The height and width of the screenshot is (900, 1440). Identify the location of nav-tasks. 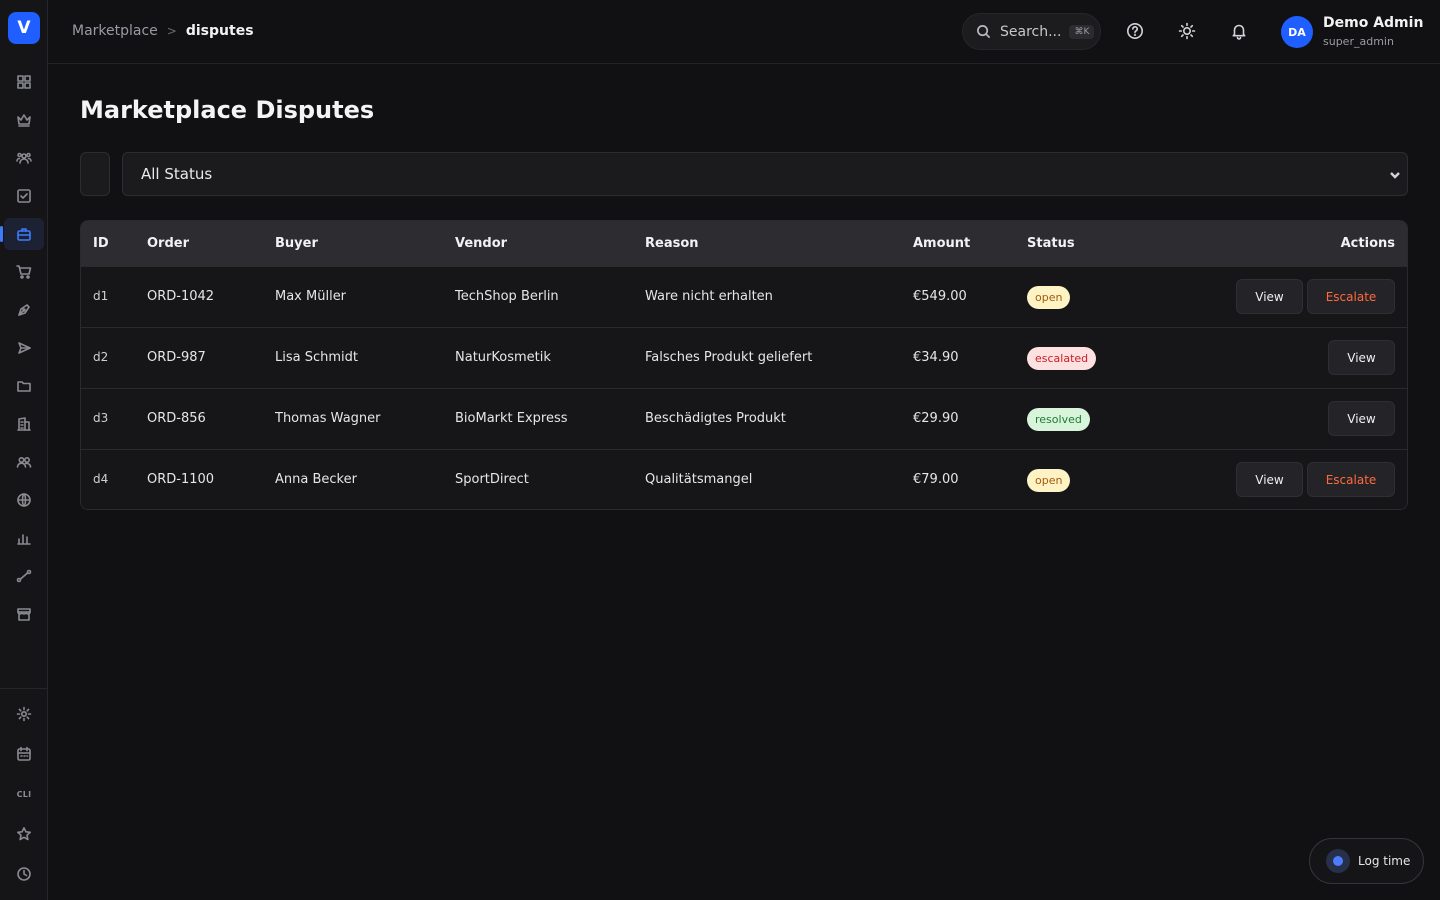
(24, 196).